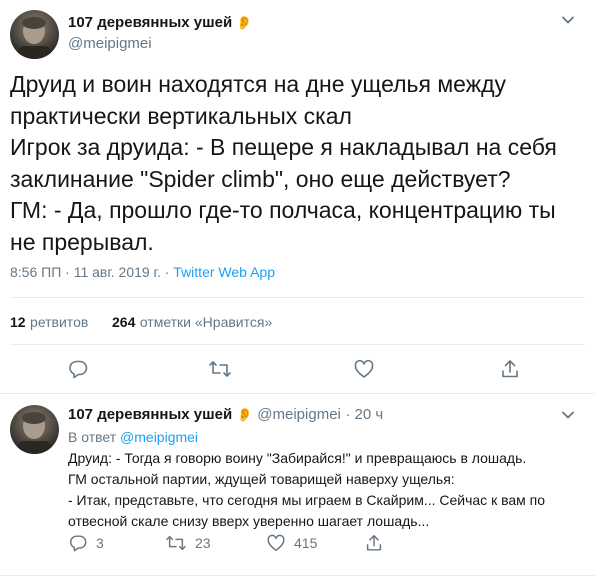 The width and height of the screenshot is (595, 584). I want to click on reply-header: 107 деревянных ушей 👂 @meipigmei · 20 ч, so click(225, 415).